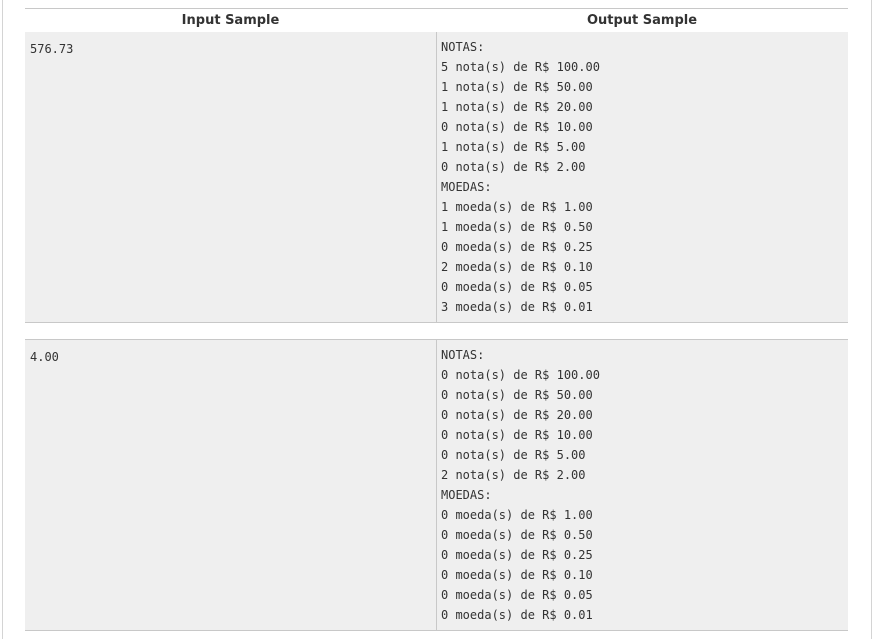 The width and height of the screenshot is (874, 639). I want to click on page-right-border, so click(871, 319).